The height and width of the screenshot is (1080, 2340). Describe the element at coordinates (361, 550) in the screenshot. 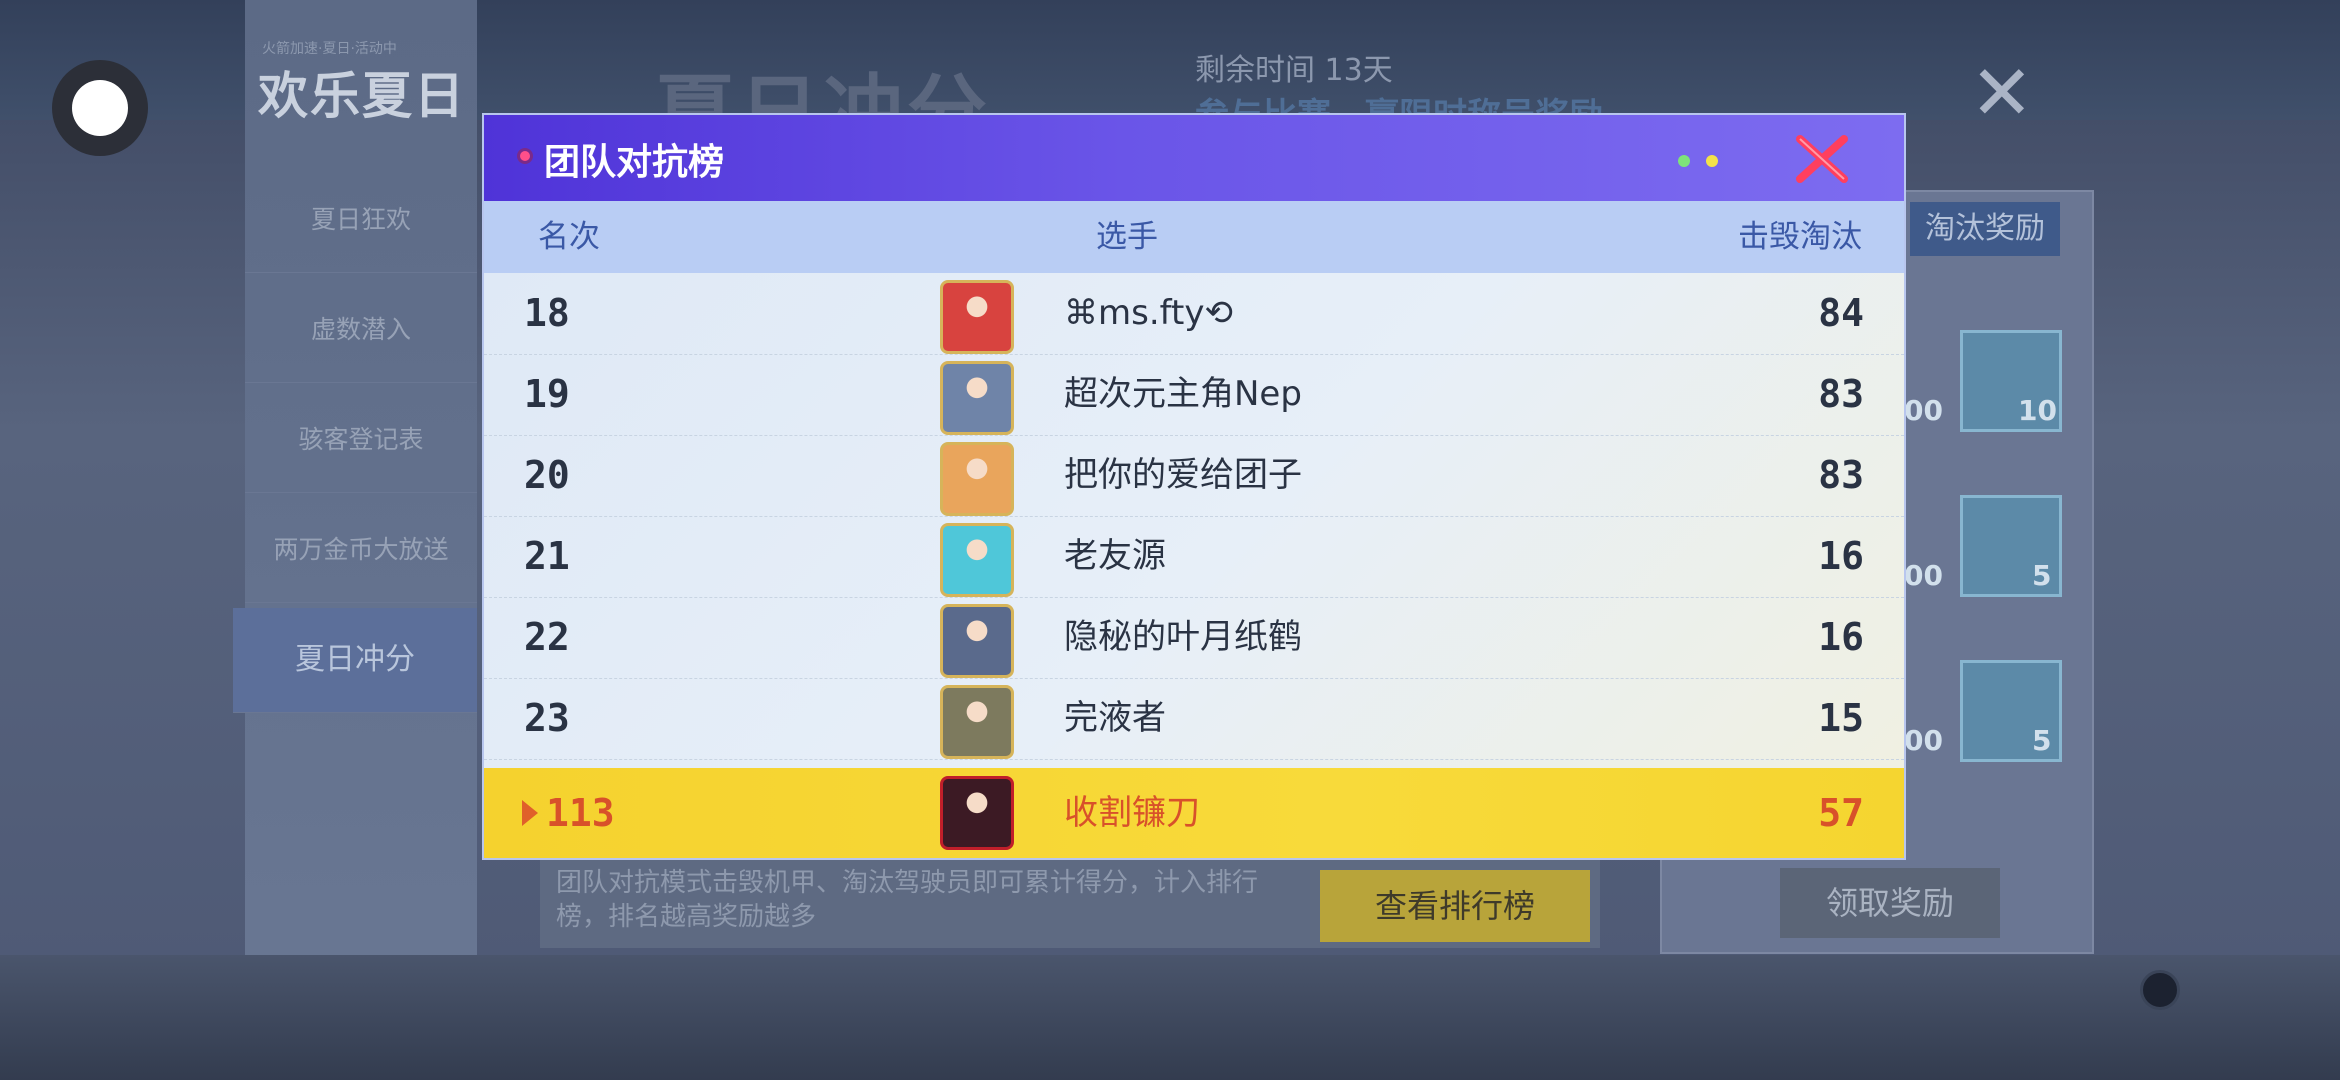

I see `sidebar-item-gold-giveaway: 两万金币大放送` at that location.